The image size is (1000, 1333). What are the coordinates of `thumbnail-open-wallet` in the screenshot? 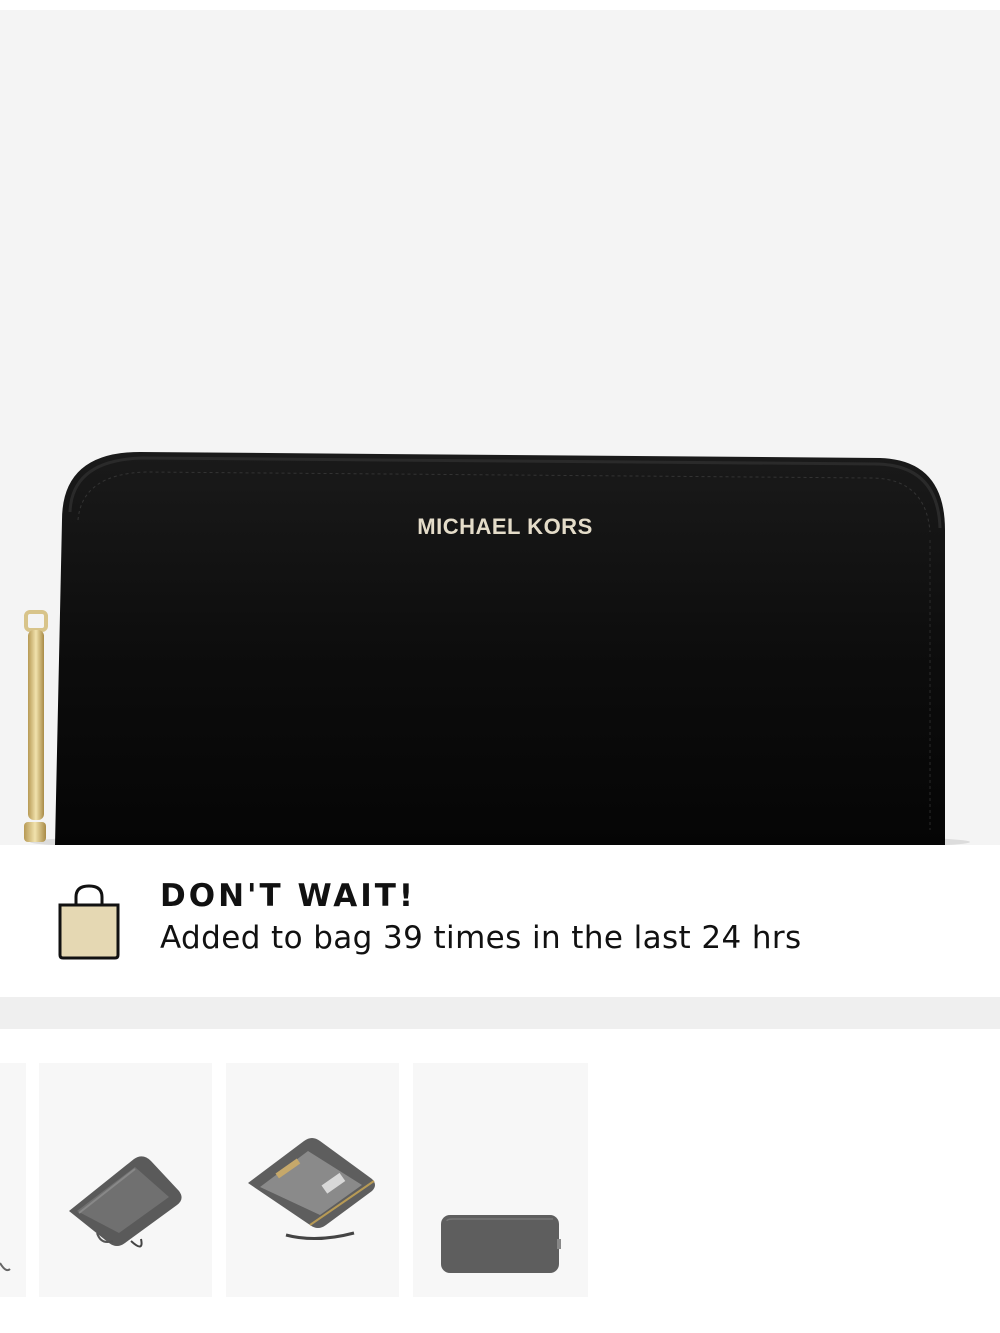 It's located at (125, 1180).